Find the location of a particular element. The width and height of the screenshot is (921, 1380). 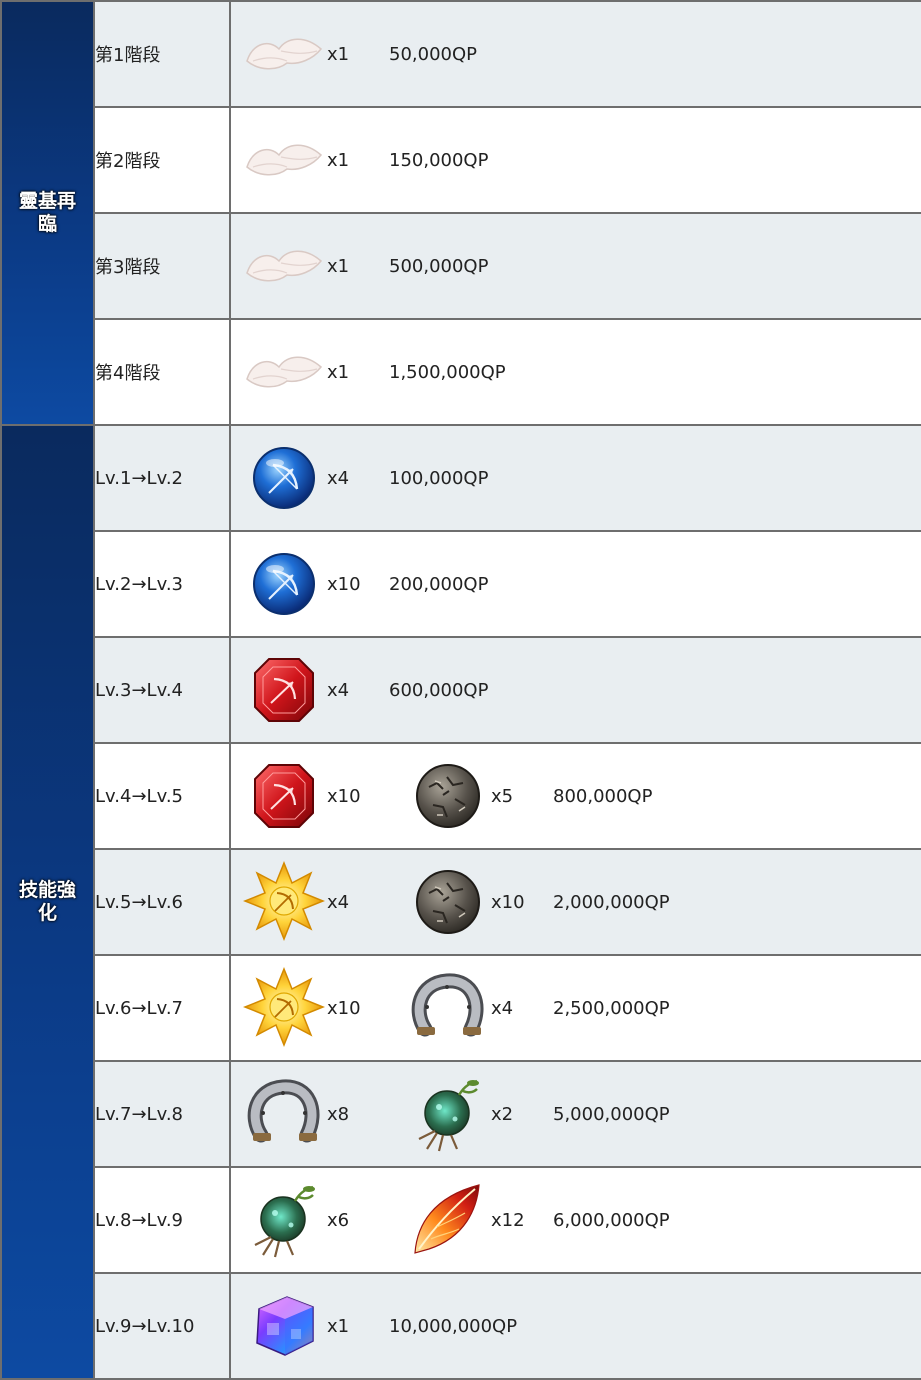

level-label: Lv.6→Lv.7 is located at coordinates (139, 1008).